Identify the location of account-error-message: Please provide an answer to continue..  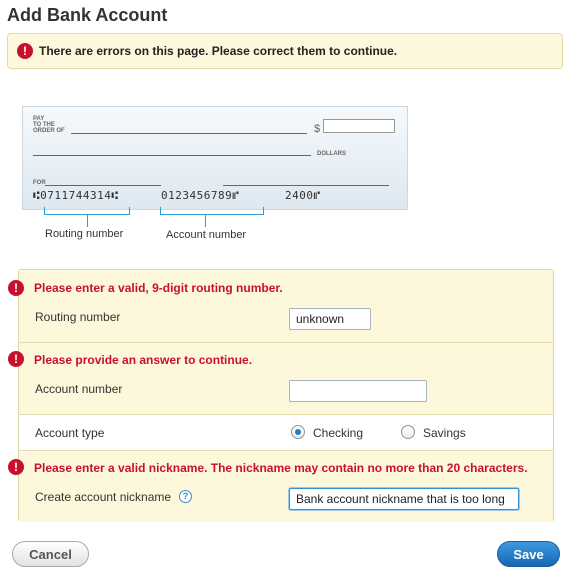
(143, 360).